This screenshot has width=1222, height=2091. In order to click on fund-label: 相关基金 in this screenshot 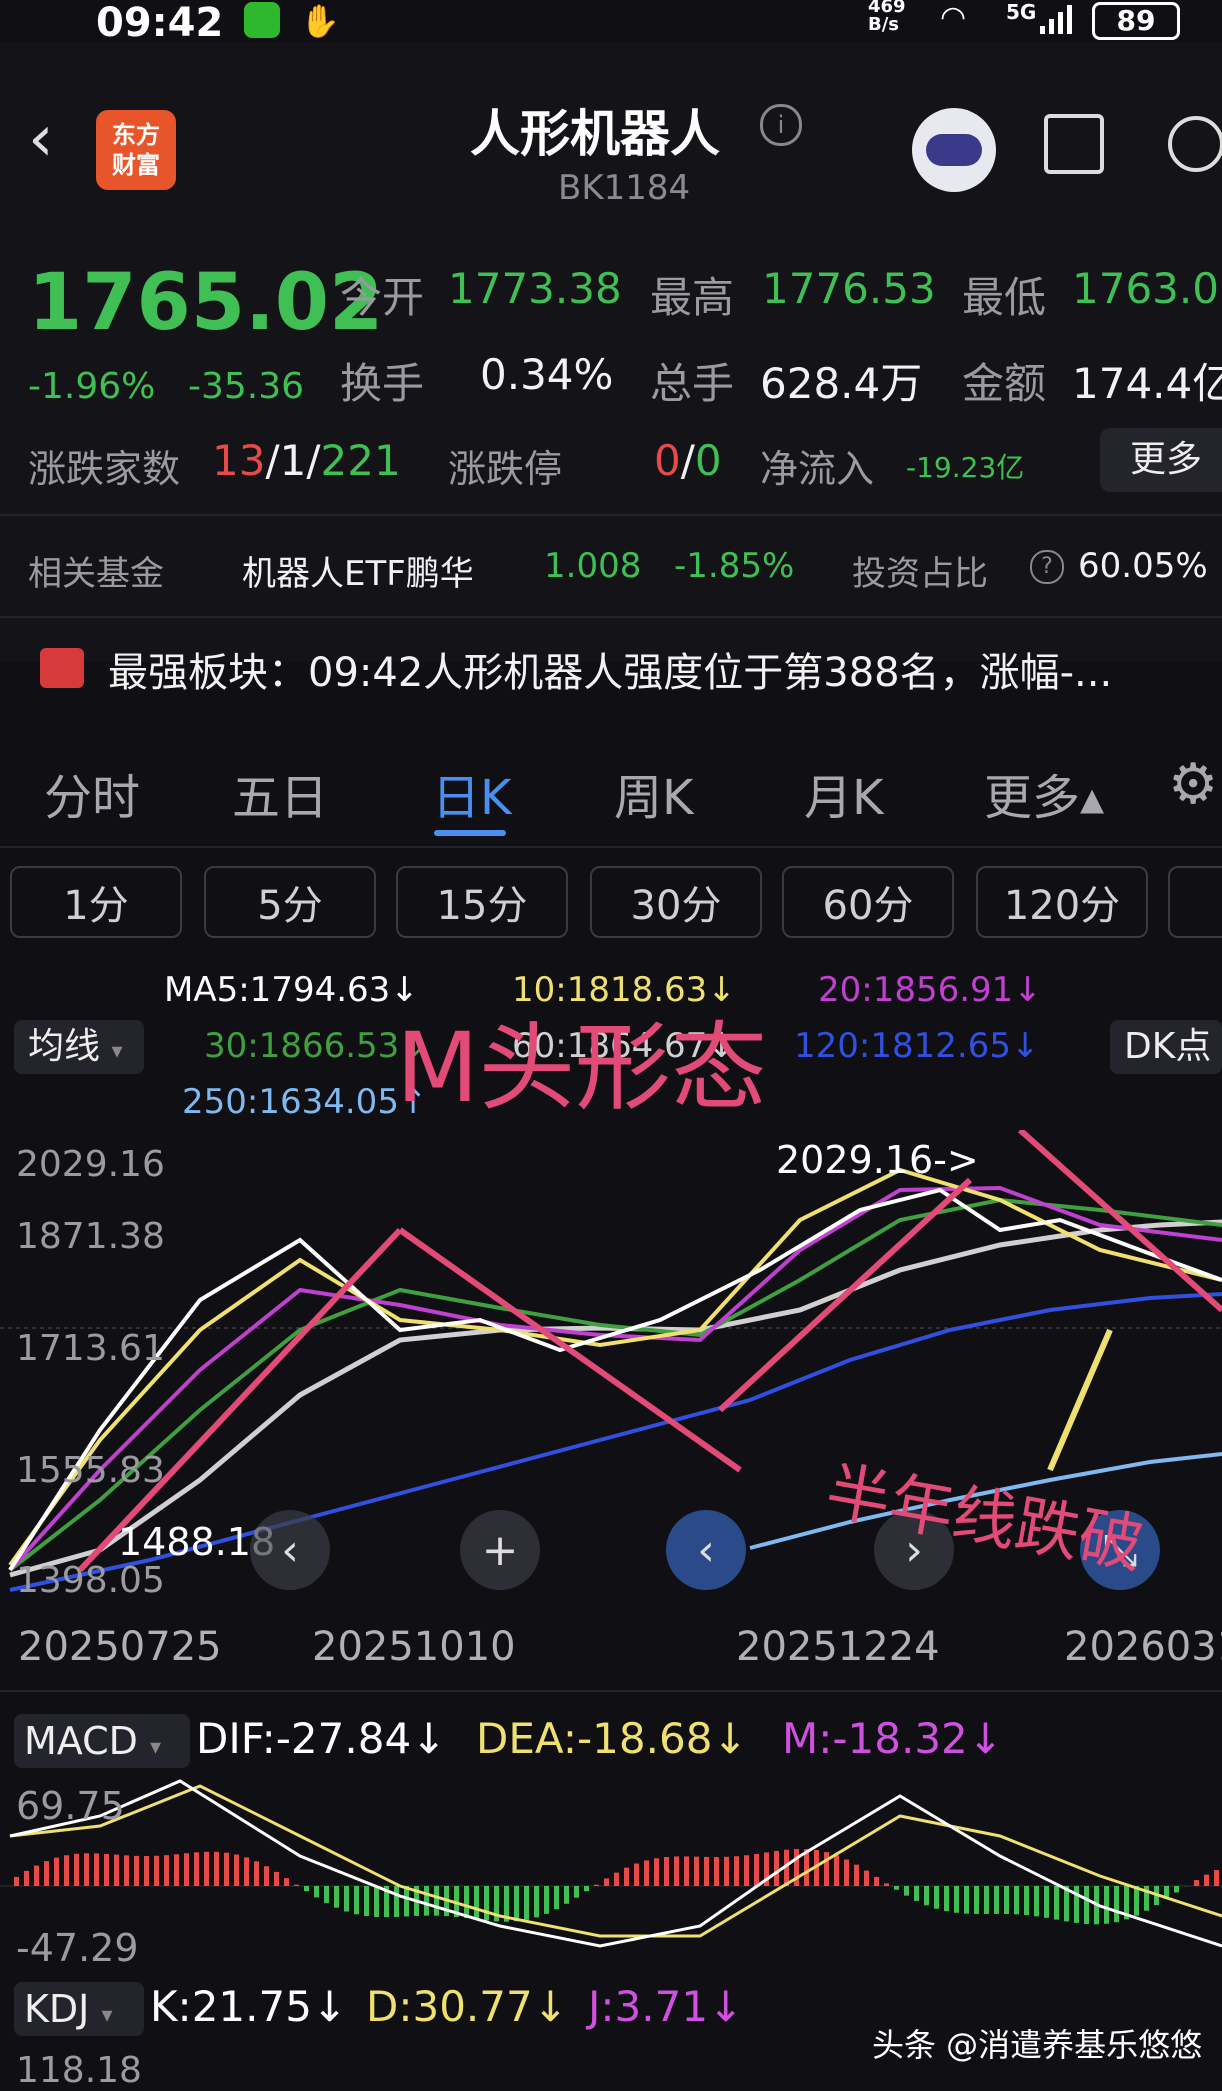, I will do `click(96, 570)`.